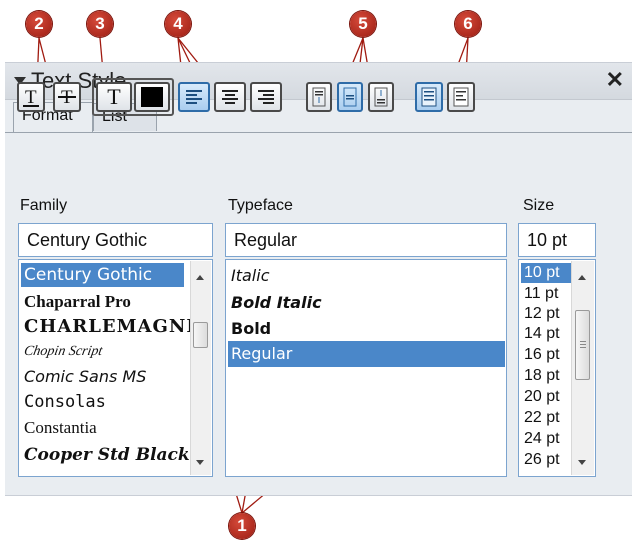  I want to click on valign-bottom-button, so click(381, 97).